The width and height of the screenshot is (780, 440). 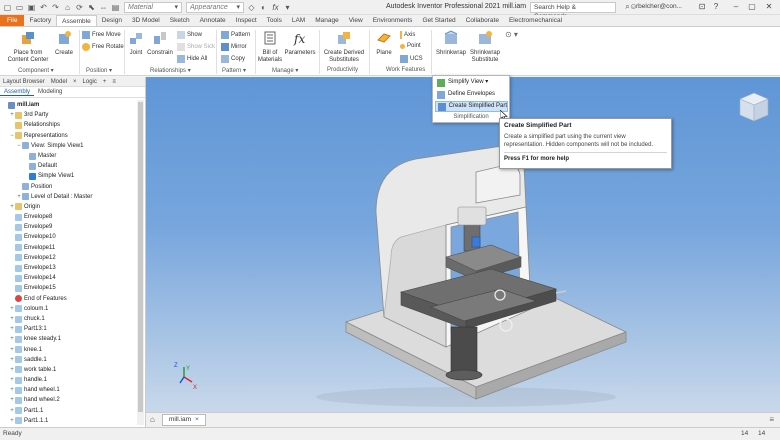 I want to click on browser-tab-4: +, so click(x=105, y=82).